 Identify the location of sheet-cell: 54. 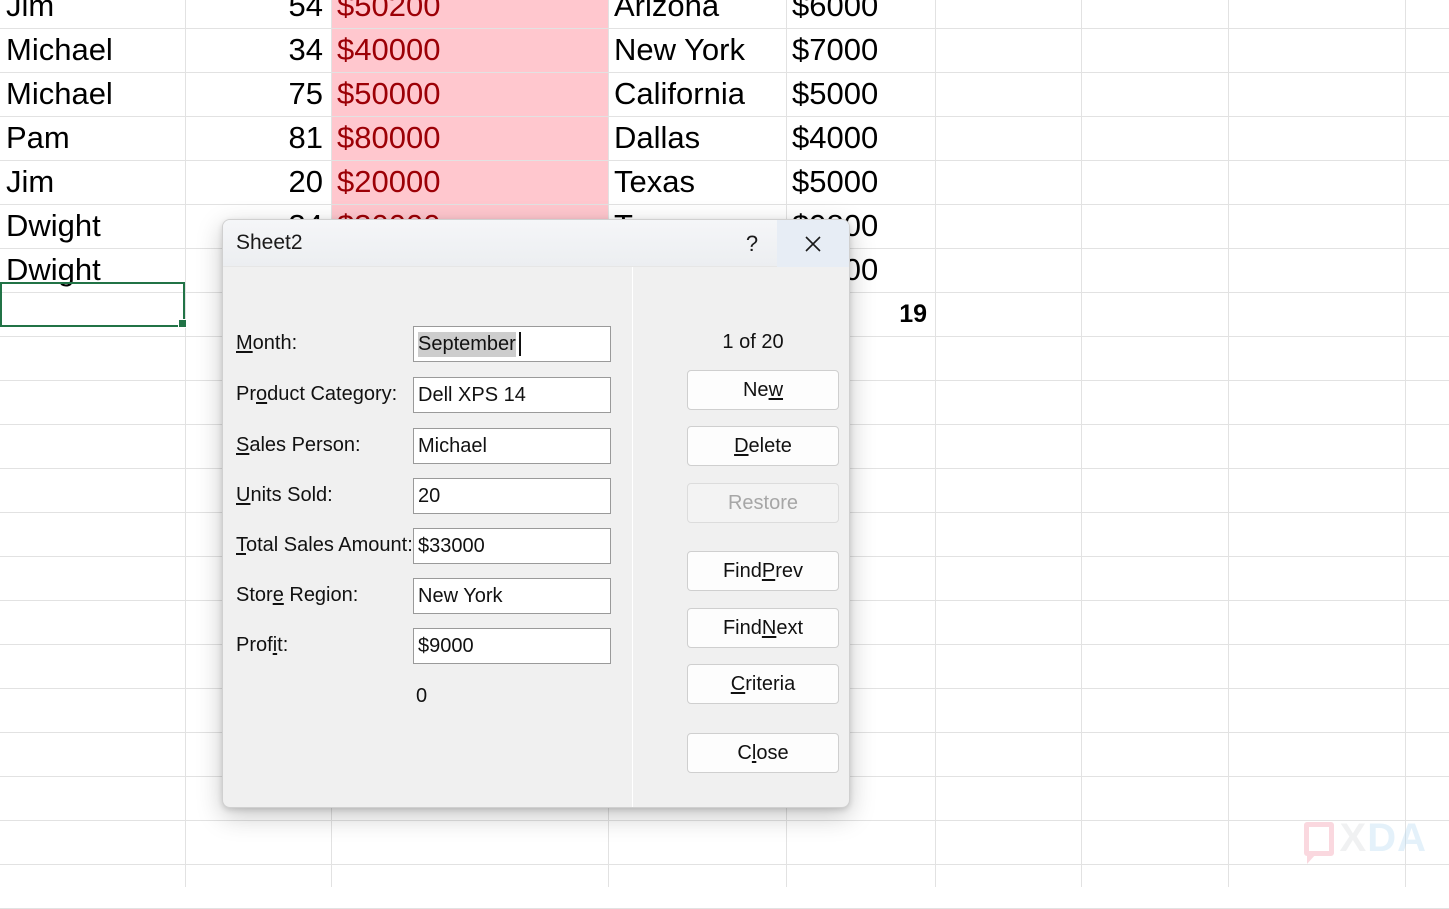
(258, 14).